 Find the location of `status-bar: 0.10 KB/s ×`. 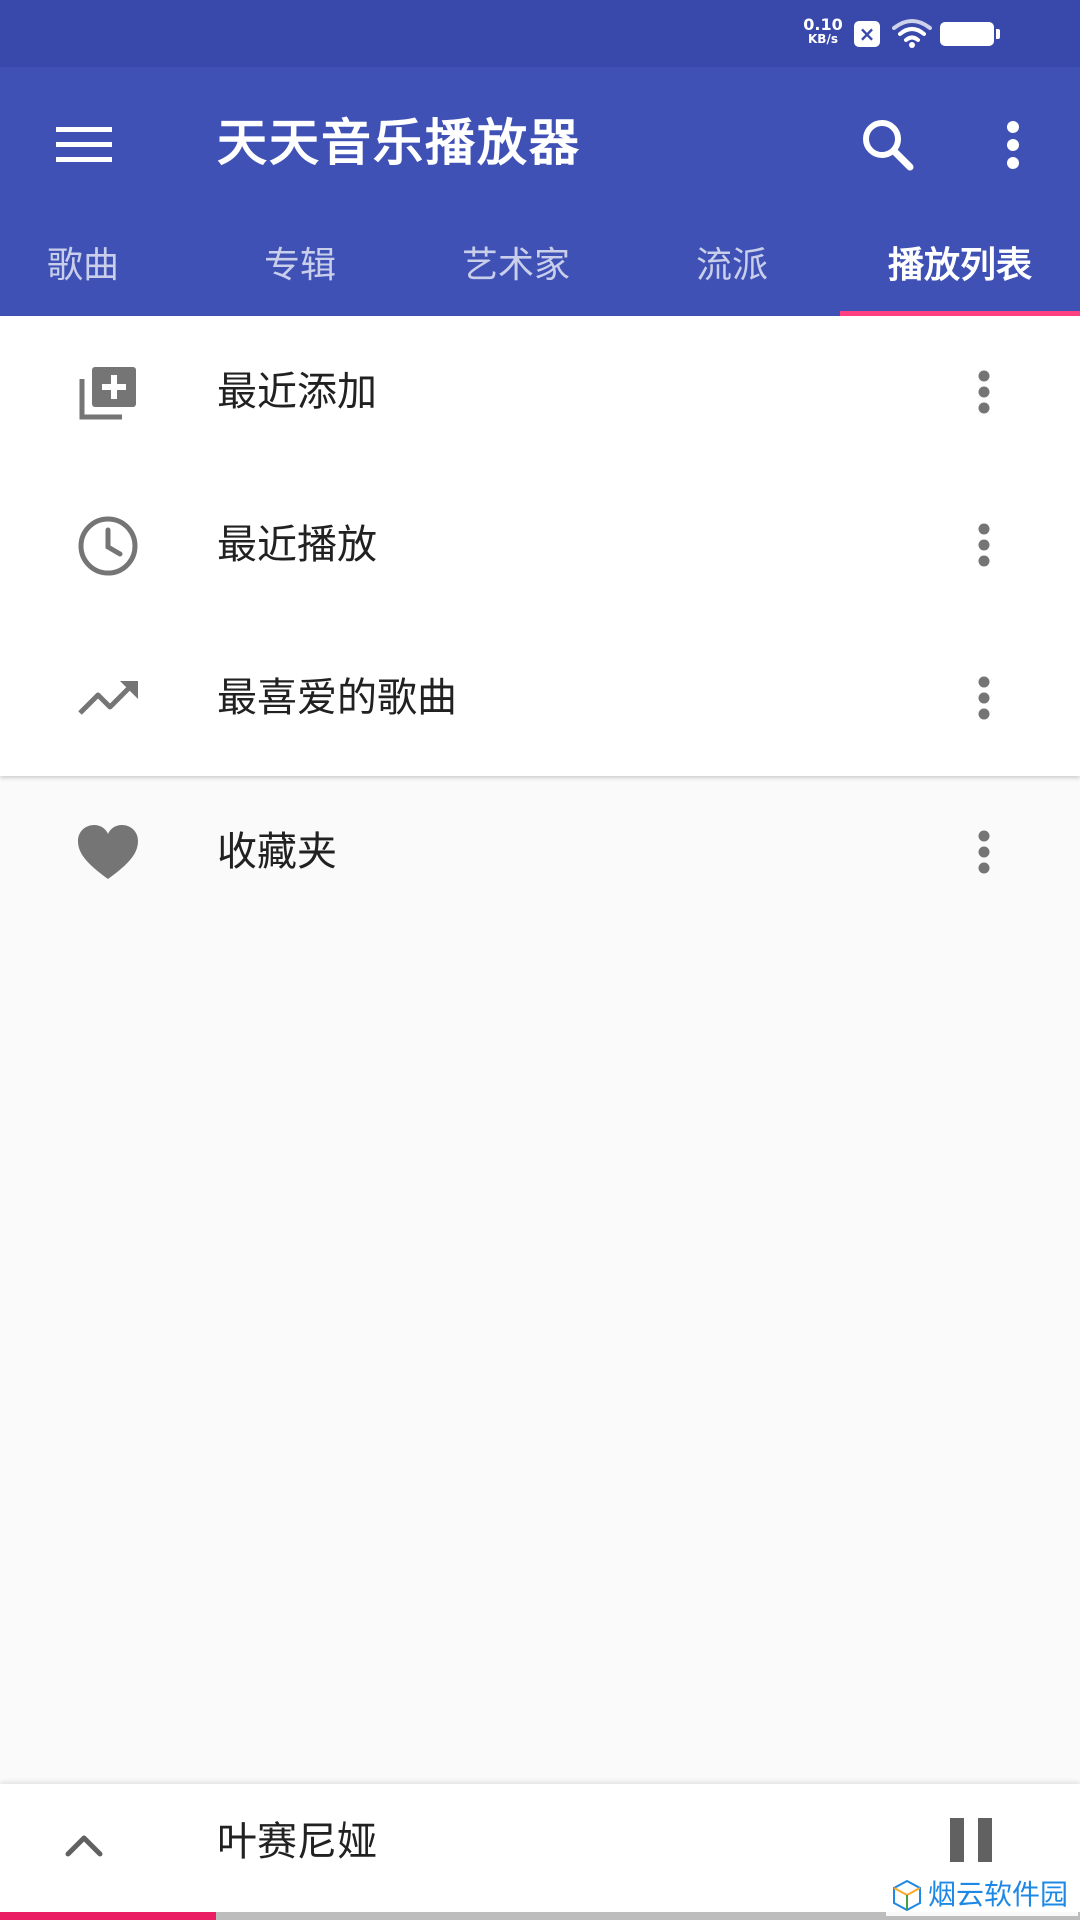

status-bar: 0.10 KB/s × is located at coordinates (540, 33).